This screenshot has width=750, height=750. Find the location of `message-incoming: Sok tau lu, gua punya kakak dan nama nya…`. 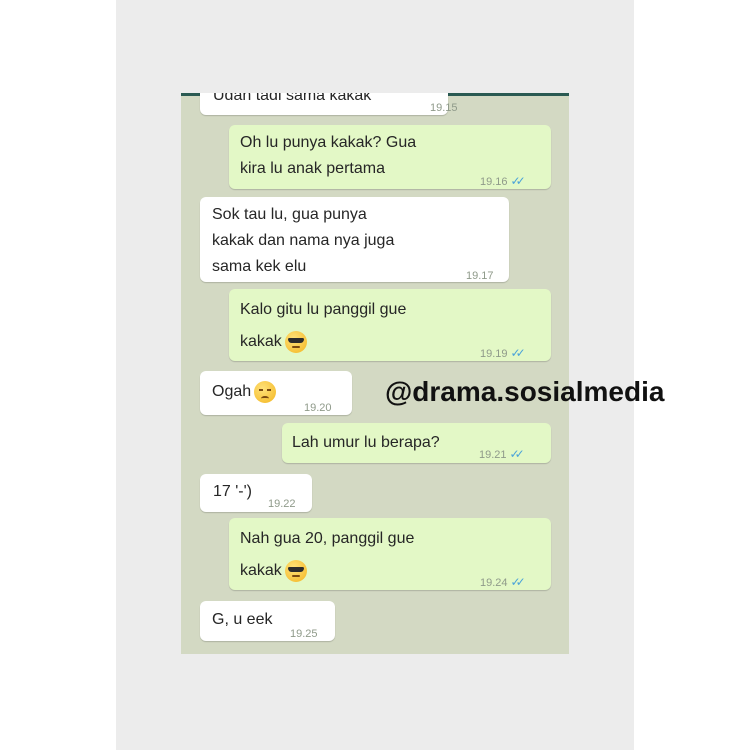

message-incoming: Sok tau lu, gua punya kakak dan nama nya… is located at coordinates (354, 239).